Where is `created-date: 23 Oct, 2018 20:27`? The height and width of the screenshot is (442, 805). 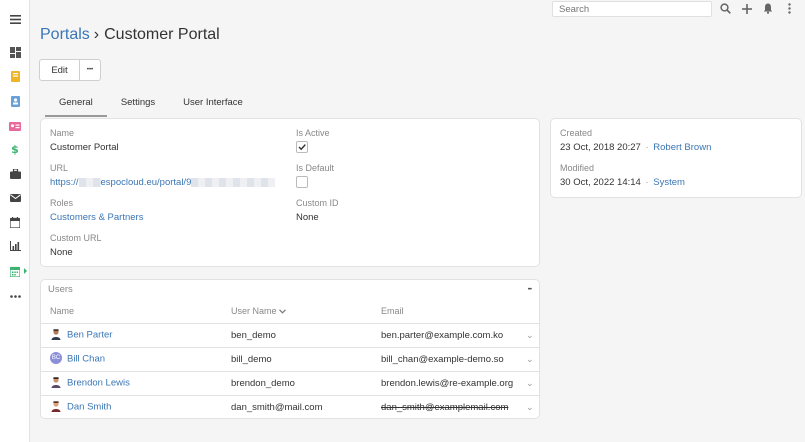 created-date: 23 Oct, 2018 20:27 is located at coordinates (600, 147).